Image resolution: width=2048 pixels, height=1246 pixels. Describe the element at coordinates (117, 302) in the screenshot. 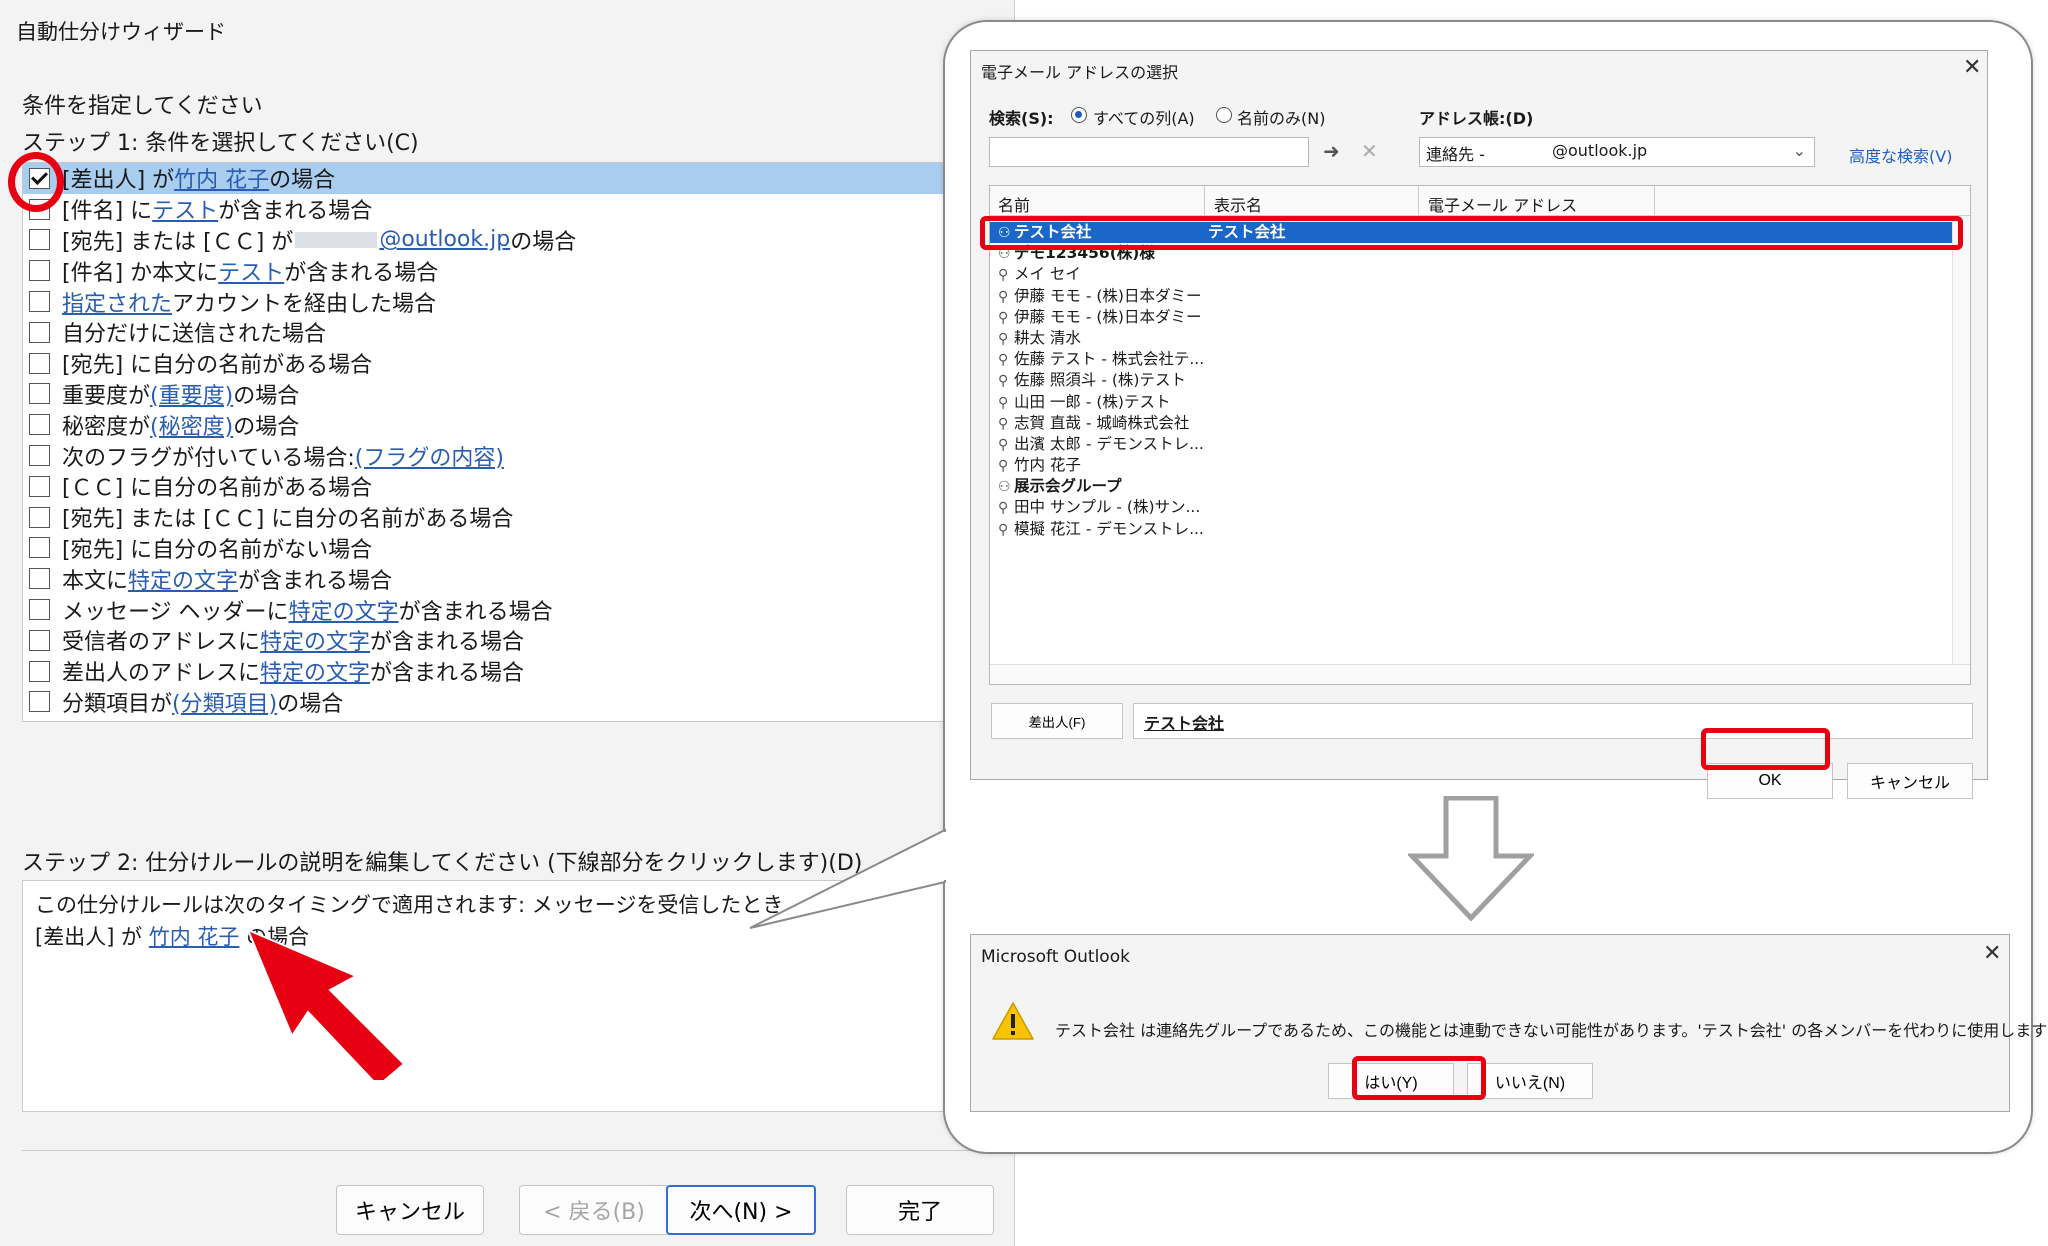

I see `condition-link: 指定された` at that location.